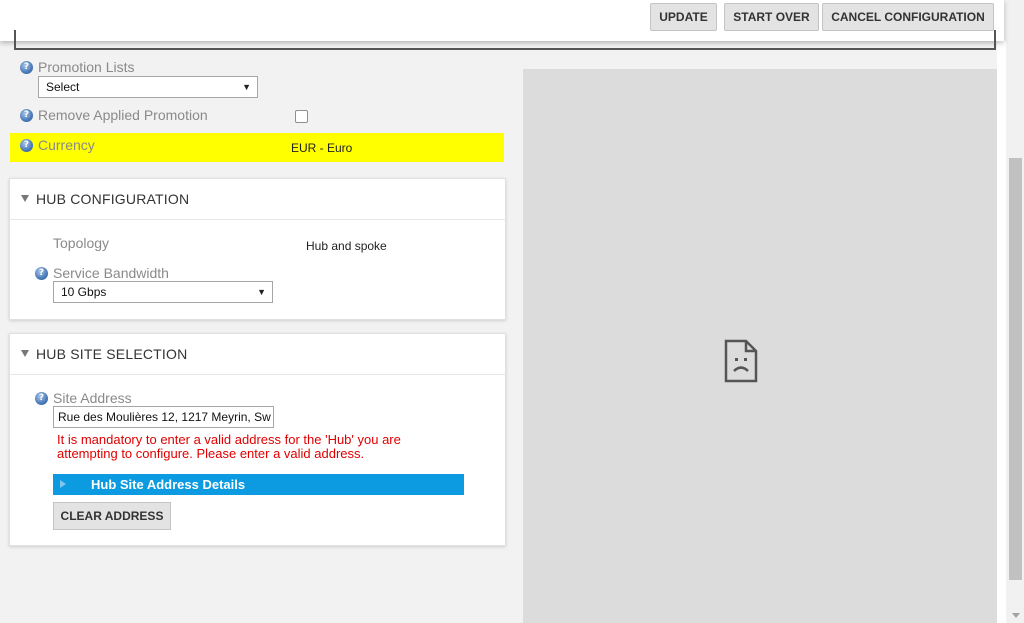  I want to click on scroll-down-arrow-icon, so click(1016, 615).